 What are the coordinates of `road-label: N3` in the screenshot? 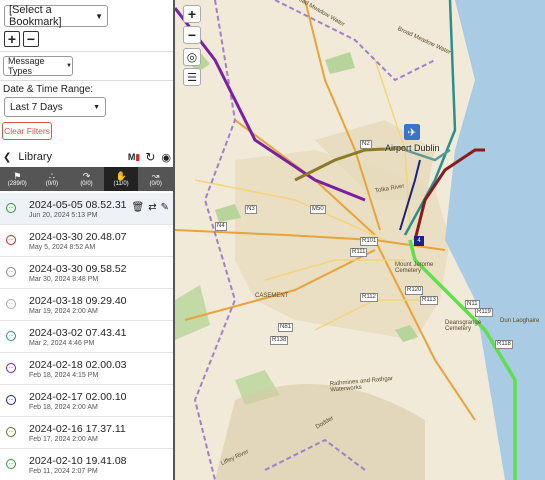 It's located at (251, 209).